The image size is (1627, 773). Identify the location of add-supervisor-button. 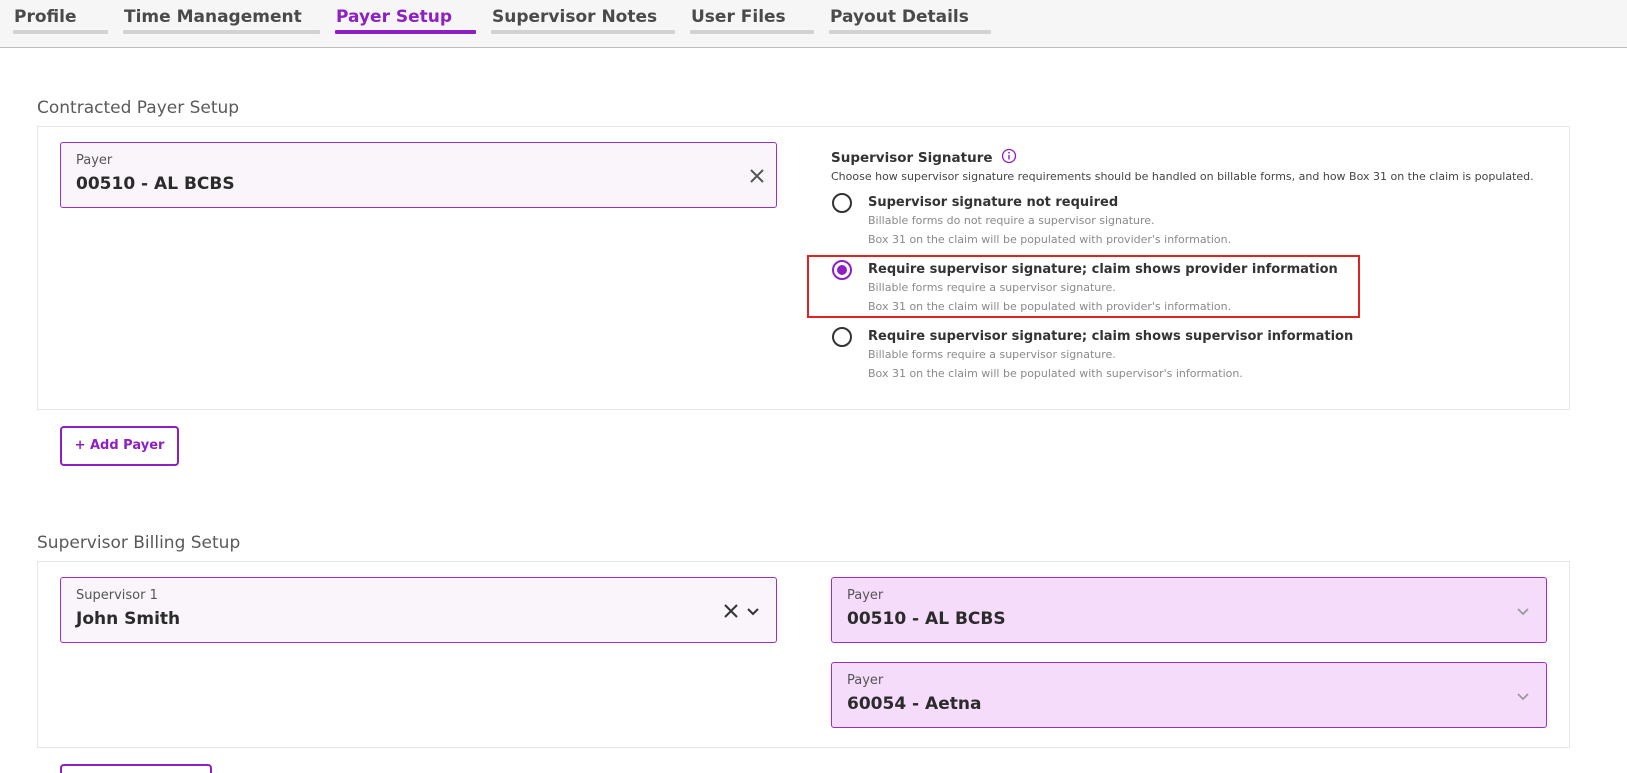
(136, 768).